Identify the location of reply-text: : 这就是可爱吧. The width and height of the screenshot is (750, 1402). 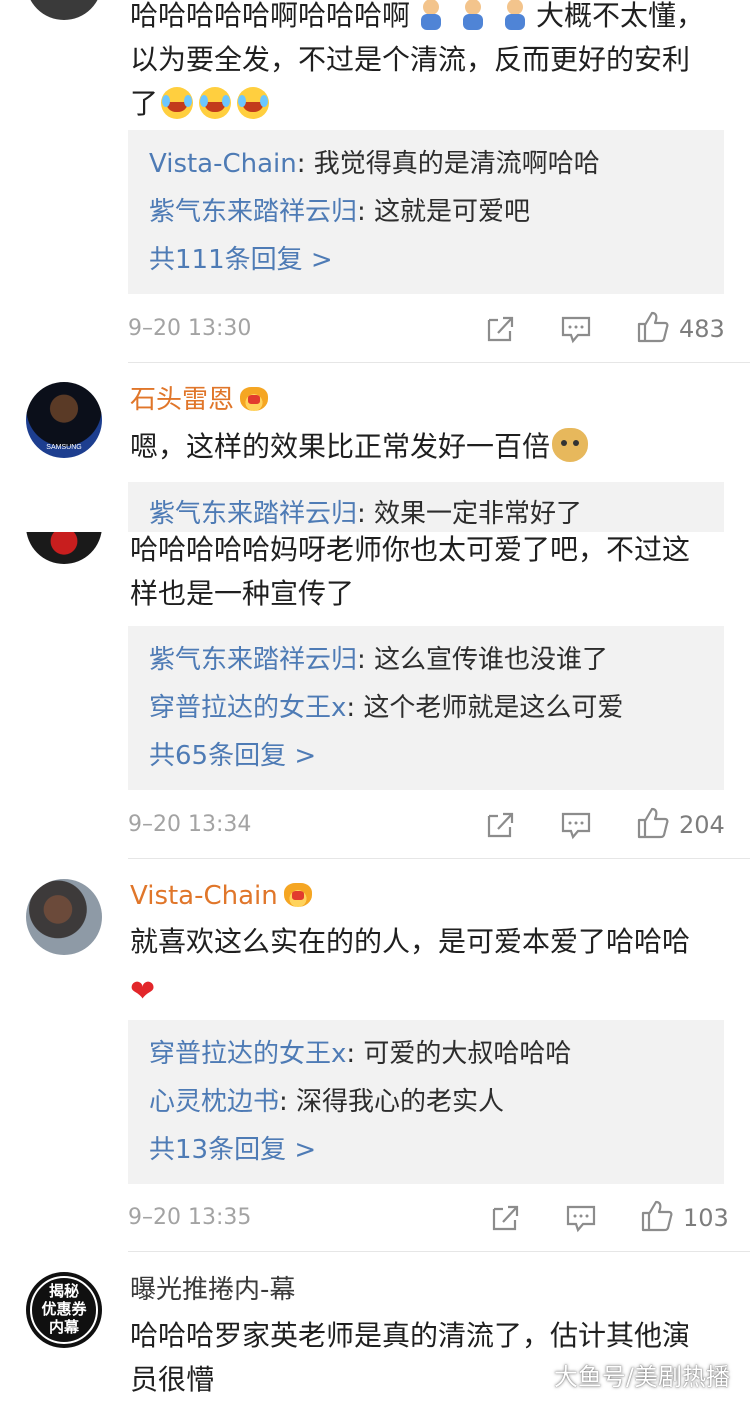
(444, 212).